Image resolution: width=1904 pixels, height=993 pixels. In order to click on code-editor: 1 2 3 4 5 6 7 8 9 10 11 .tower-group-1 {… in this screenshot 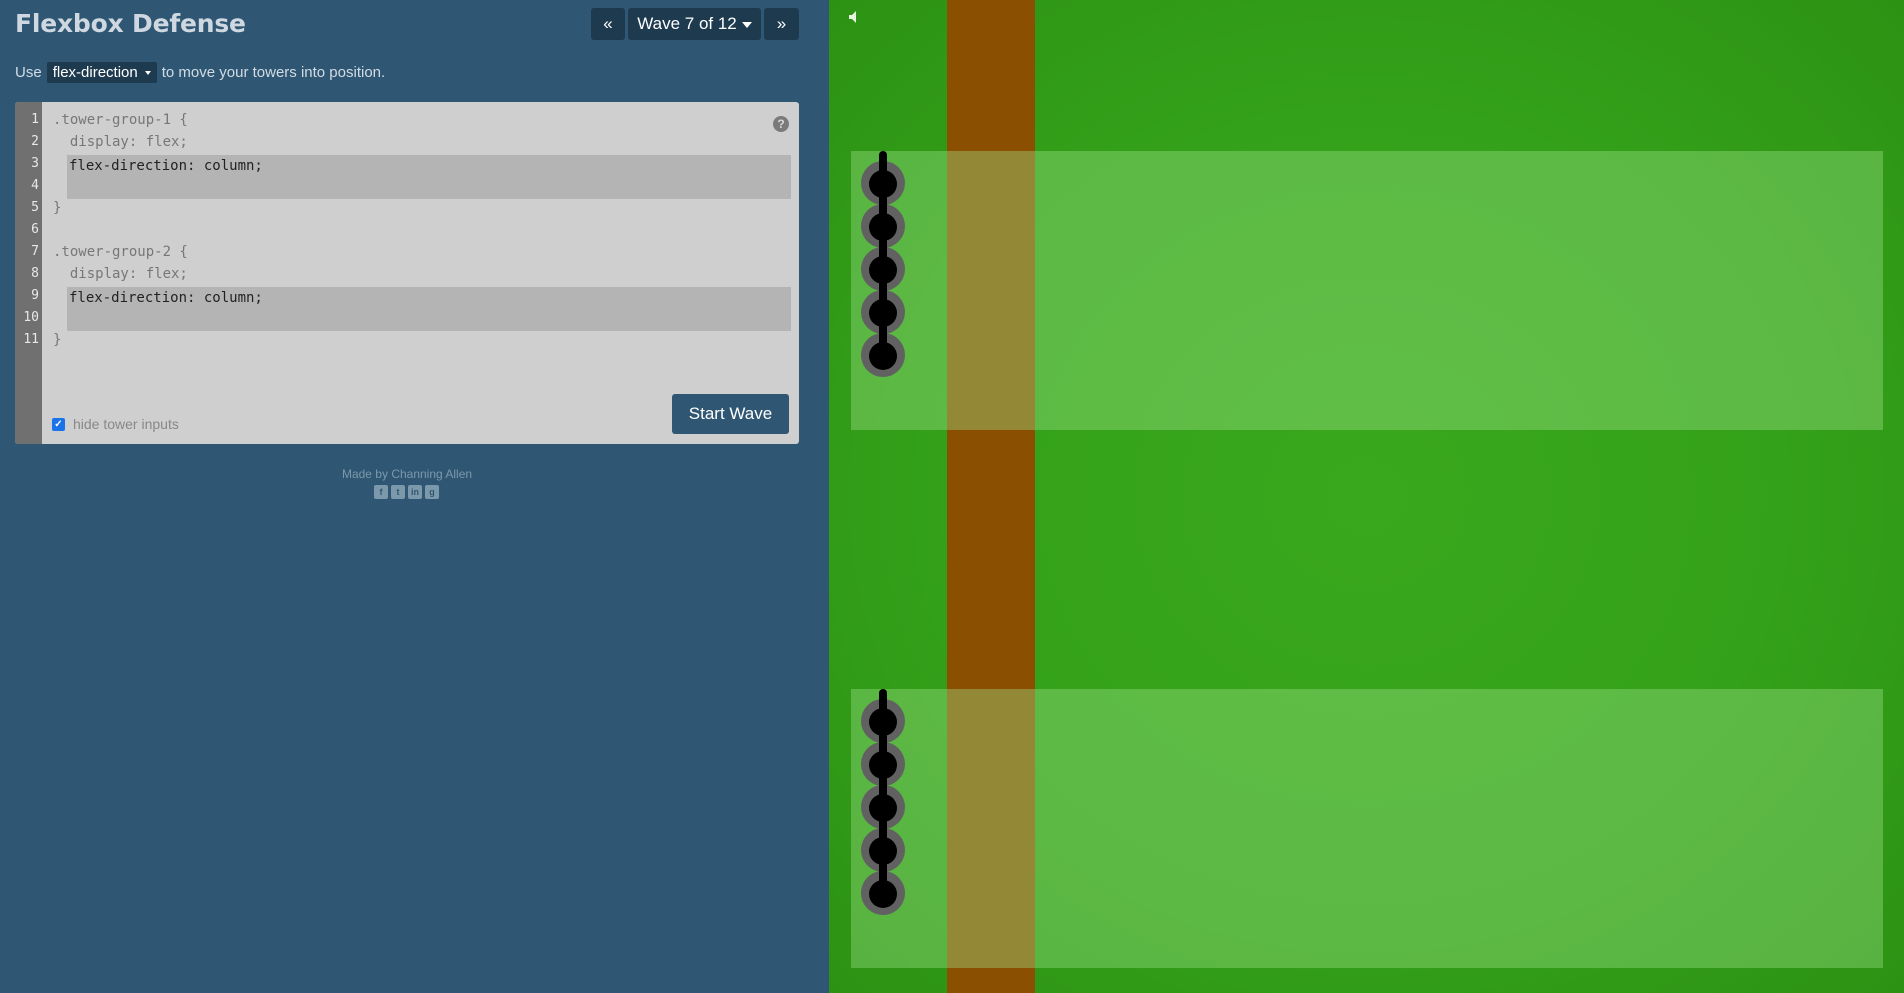, I will do `click(407, 273)`.